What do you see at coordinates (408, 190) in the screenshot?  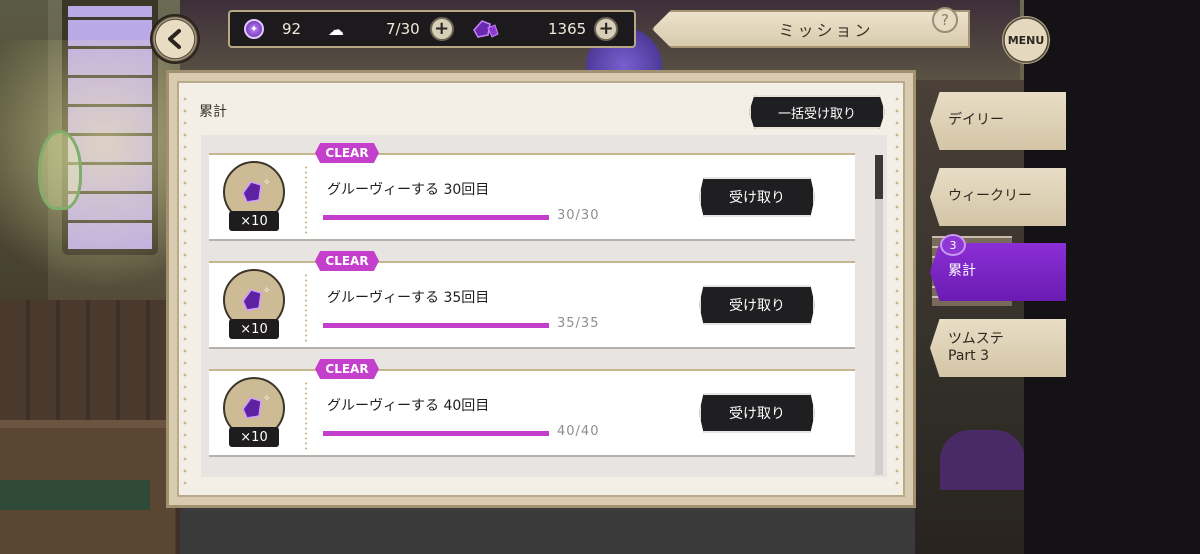 I see `mission-title: グルーヴィーする 30回目` at bounding box center [408, 190].